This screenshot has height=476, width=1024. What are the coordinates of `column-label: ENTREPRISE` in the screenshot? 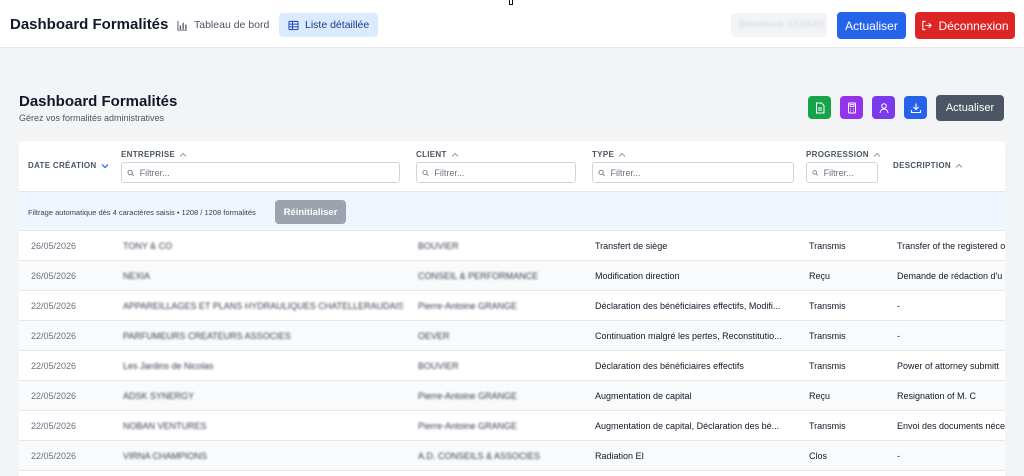 It's located at (148, 154).